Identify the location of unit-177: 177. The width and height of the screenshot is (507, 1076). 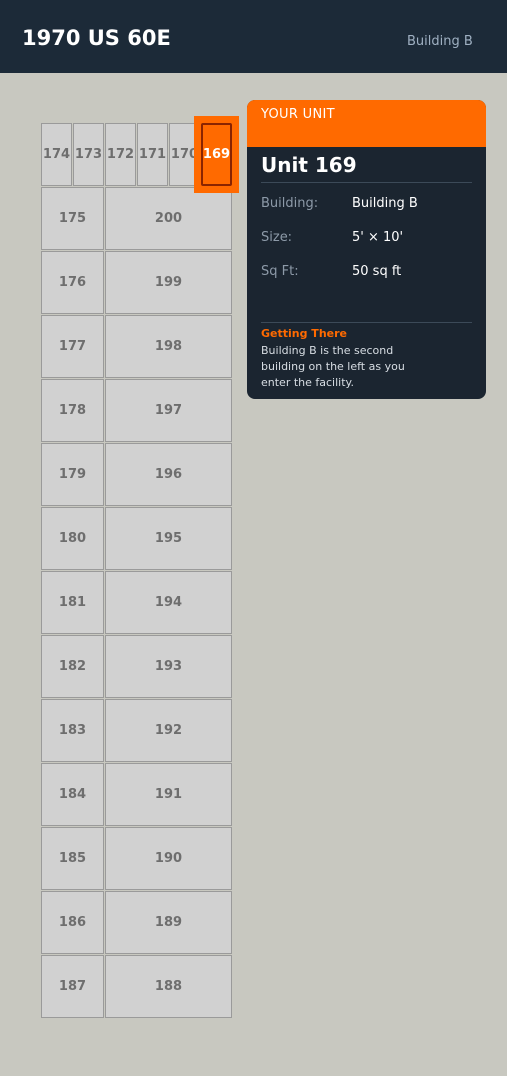
(72, 346).